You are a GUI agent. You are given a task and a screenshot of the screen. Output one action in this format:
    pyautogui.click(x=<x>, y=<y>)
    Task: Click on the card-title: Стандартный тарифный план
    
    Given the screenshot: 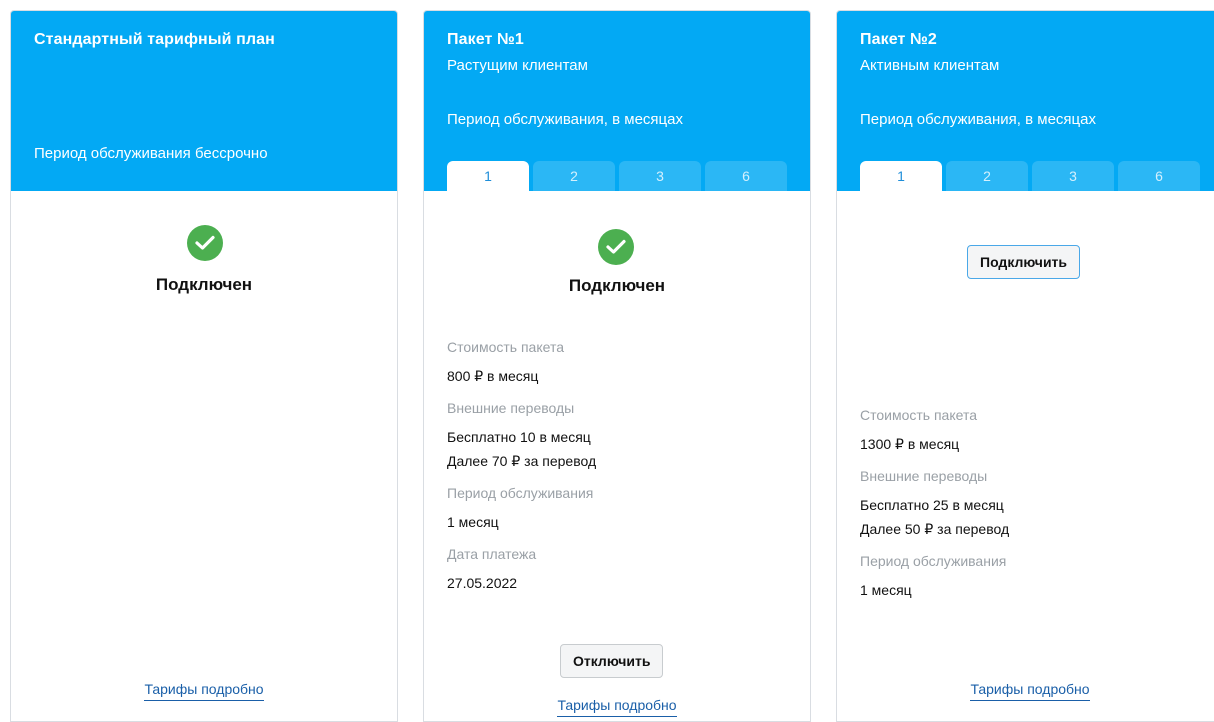 What is the action you would take?
    pyautogui.click(x=154, y=39)
    